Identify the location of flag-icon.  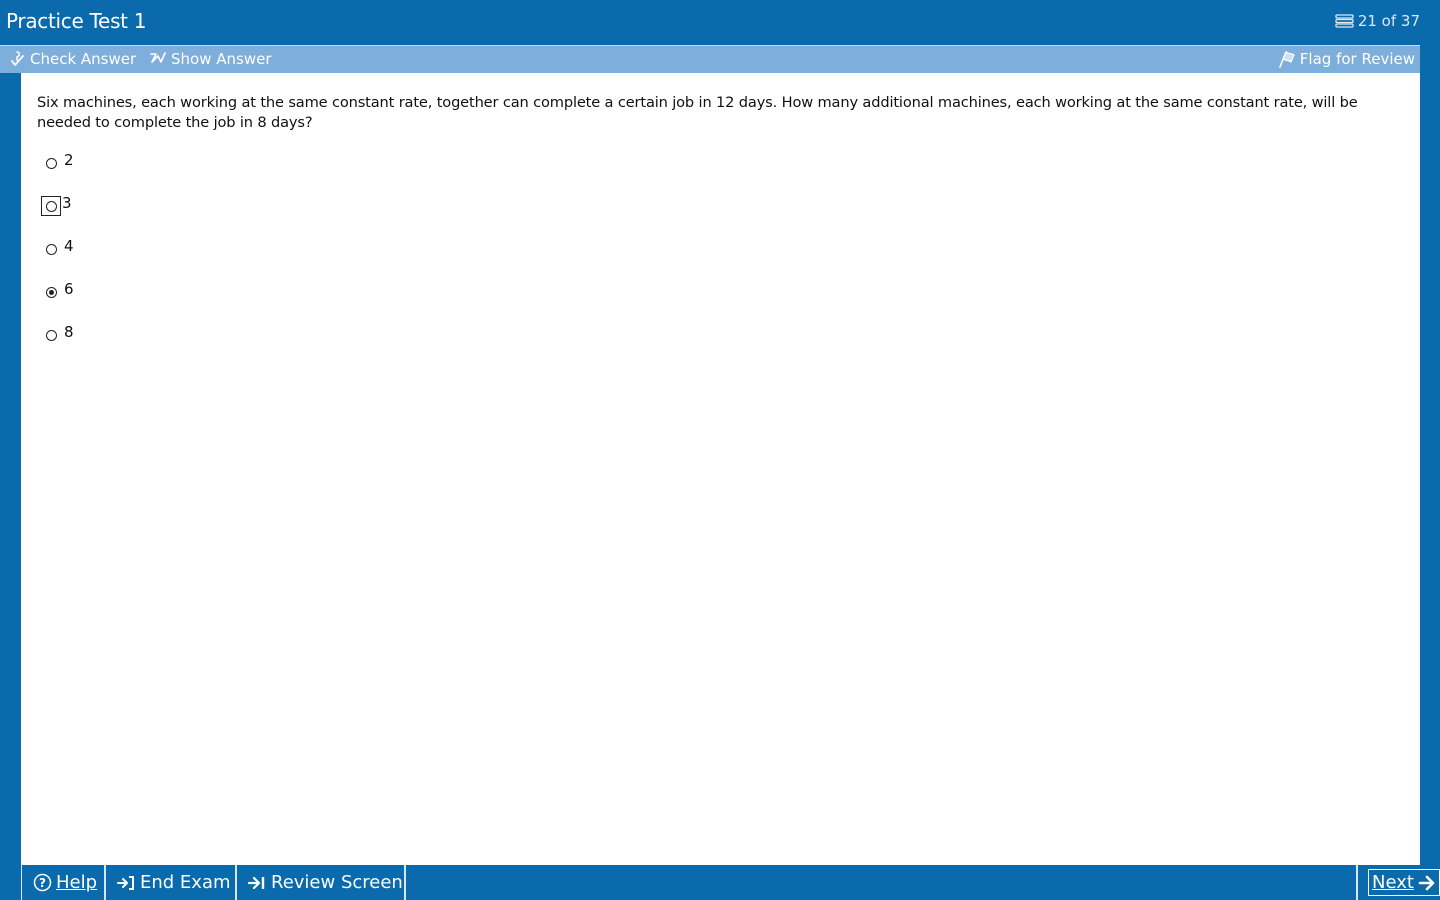
(1287, 59).